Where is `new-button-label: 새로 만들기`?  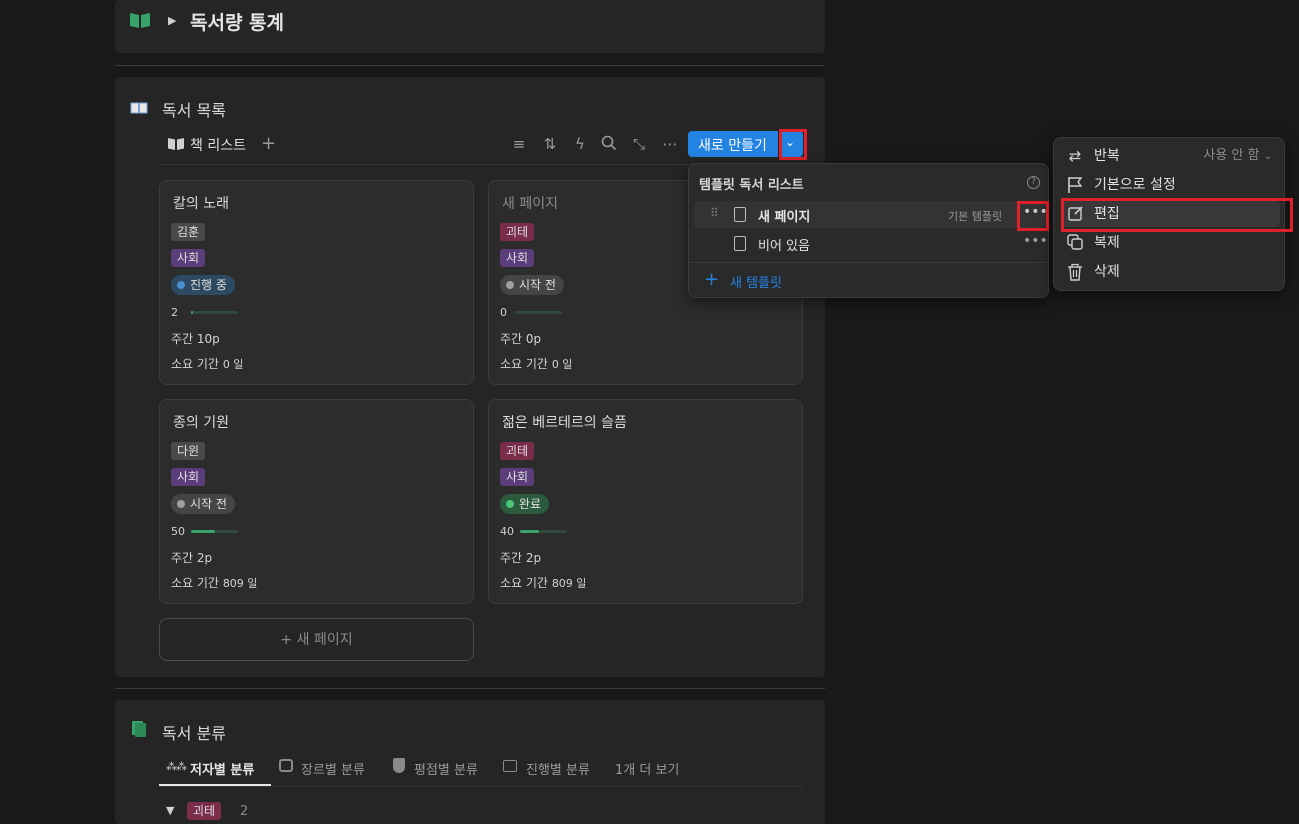 new-button-label: 새로 만들기 is located at coordinates (732, 146).